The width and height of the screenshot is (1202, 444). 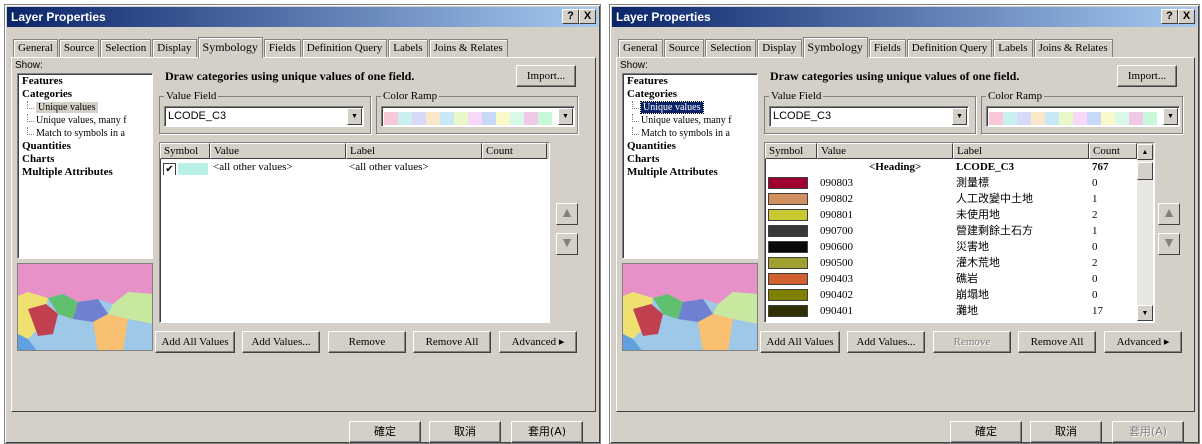 I want to click on table-row: 090600 災害地 0, so click(x=959, y=247).